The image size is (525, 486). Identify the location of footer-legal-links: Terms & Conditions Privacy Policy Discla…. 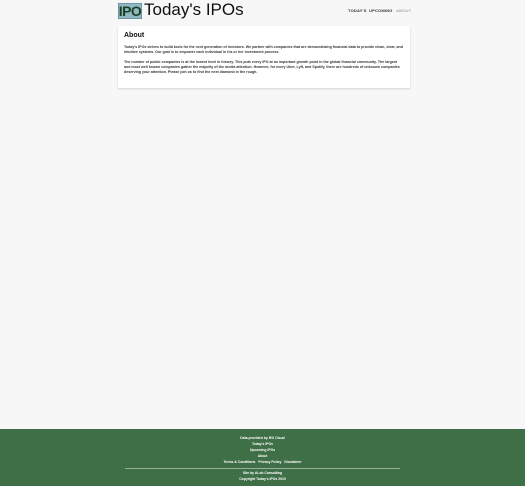
(262, 462).